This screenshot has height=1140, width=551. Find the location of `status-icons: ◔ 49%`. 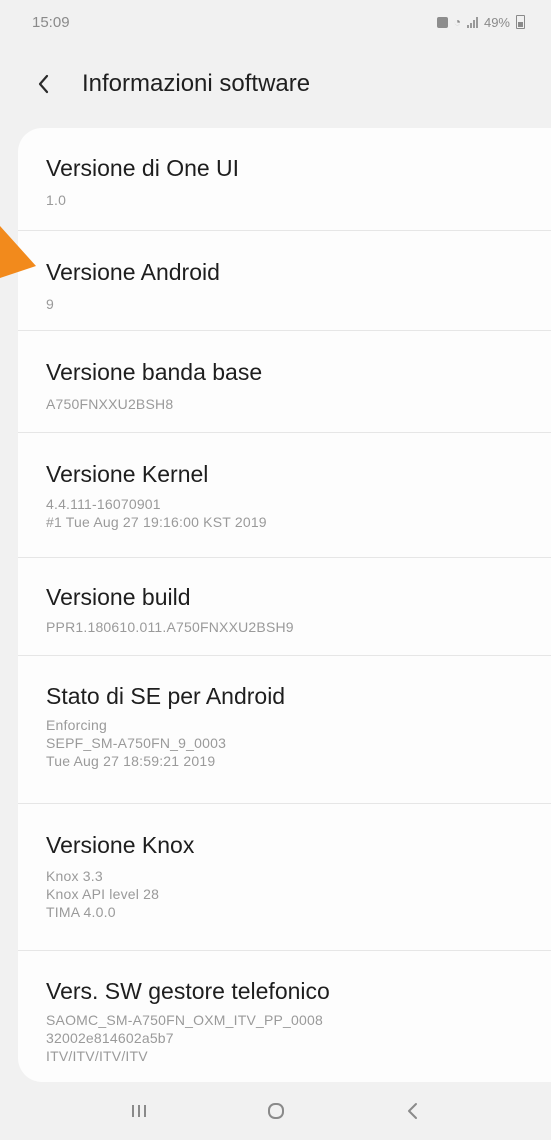

status-icons: ◔ 49% is located at coordinates (480, 22).